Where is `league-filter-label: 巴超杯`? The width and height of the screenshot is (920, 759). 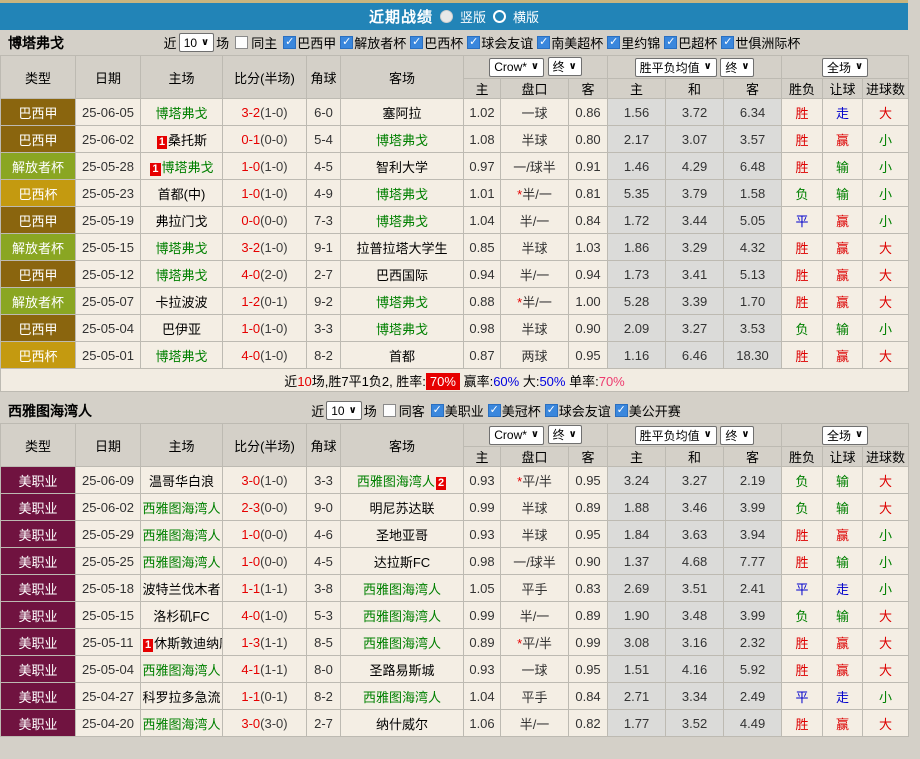 league-filter-label: 巴超杯 is located at coordinates (697, 42).